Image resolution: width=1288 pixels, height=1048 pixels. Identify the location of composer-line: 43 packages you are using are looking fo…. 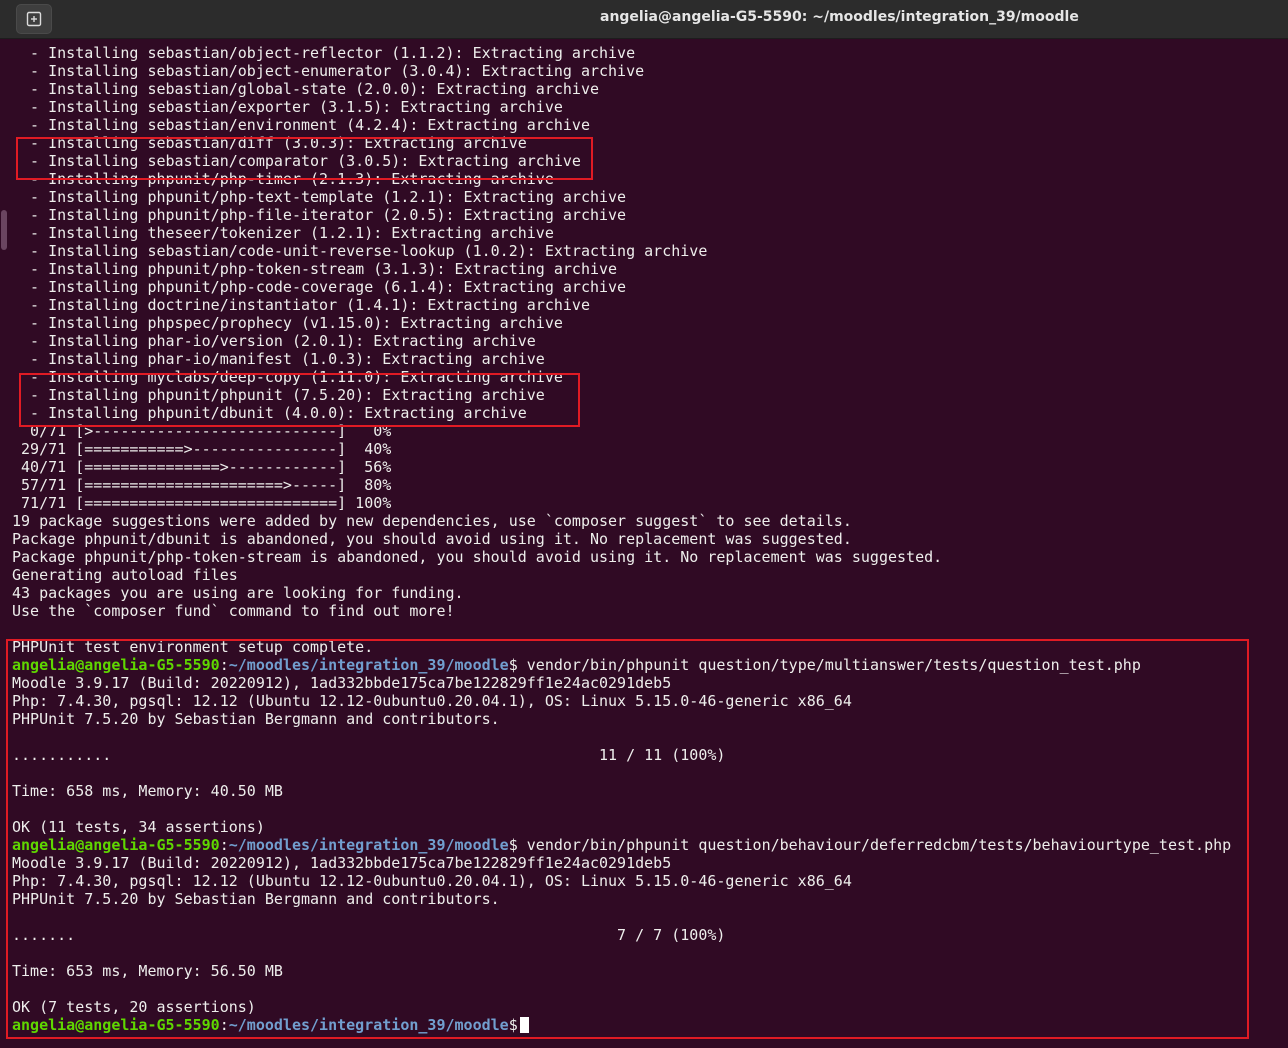
(238, 593).